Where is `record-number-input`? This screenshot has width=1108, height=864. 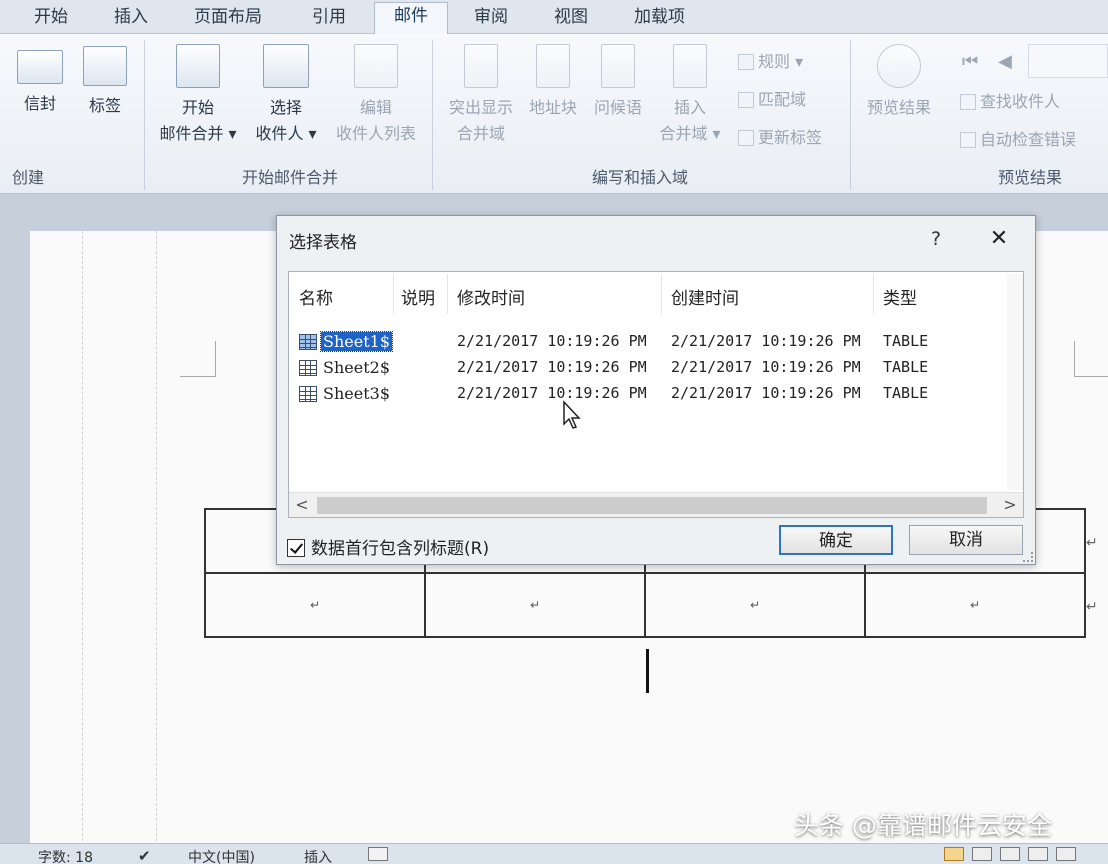 record-number-input is located at coordinates (1068, 61).